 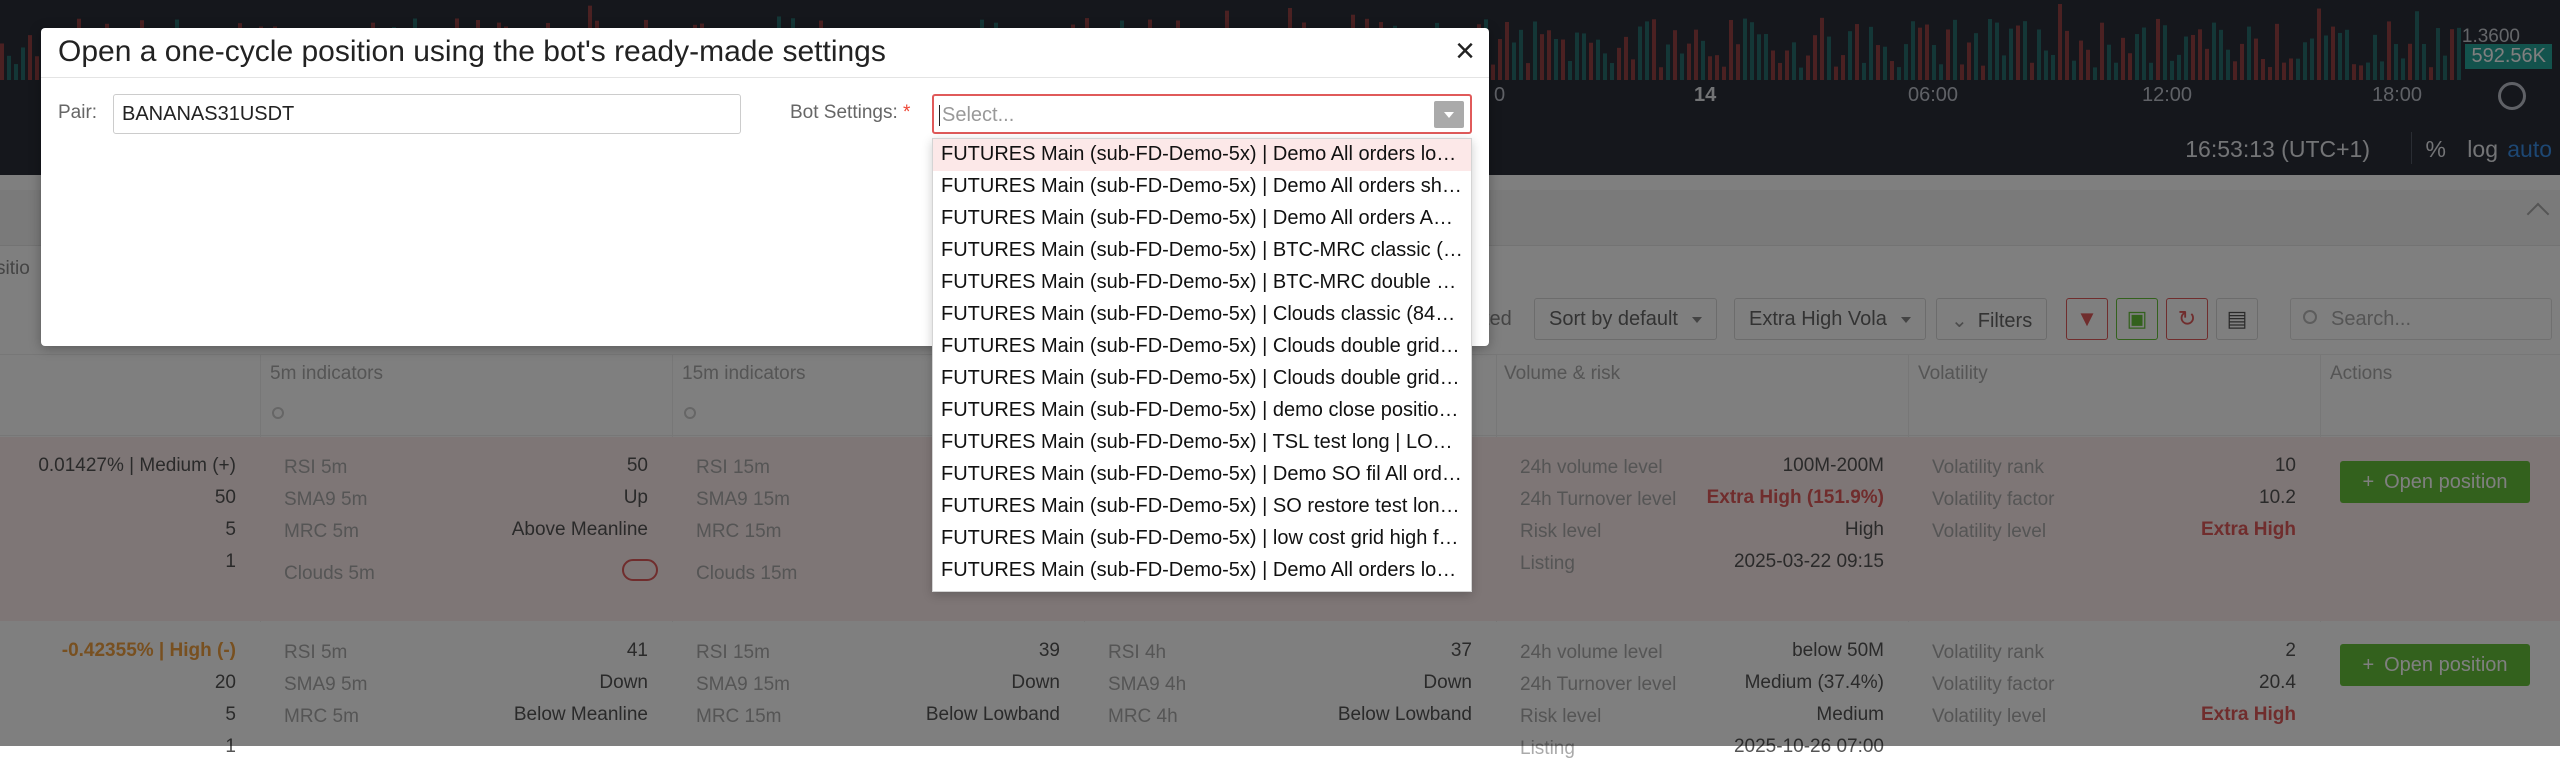 I want to click on pair-input, so click(x=427, y=114).